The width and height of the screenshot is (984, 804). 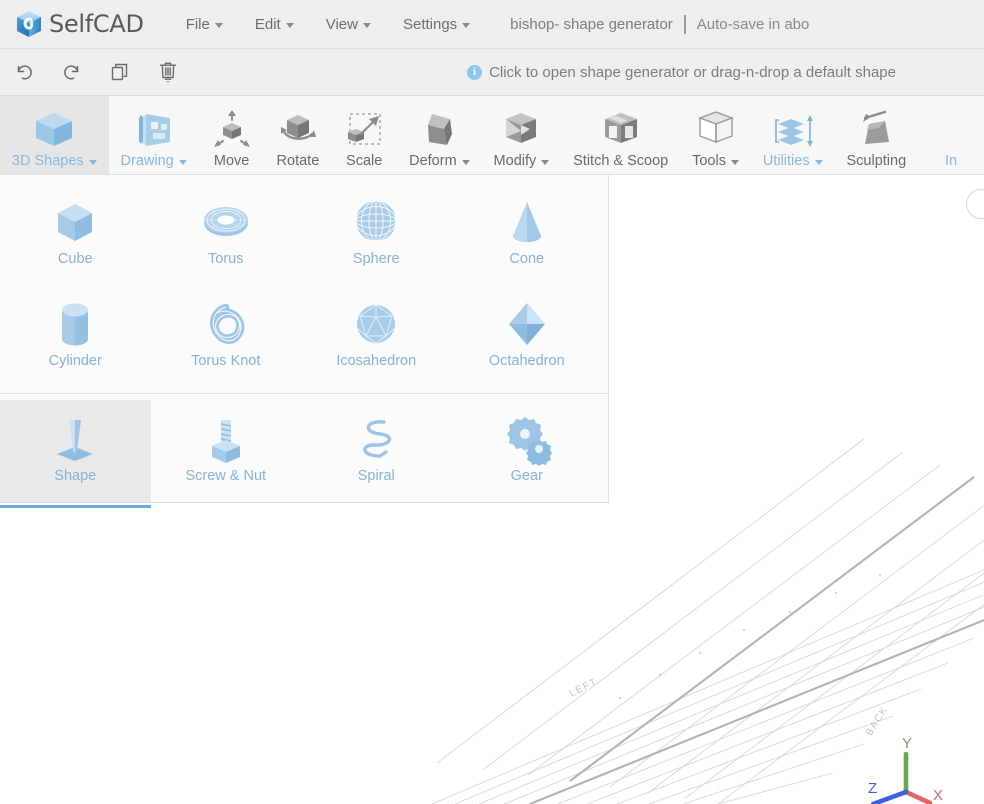 I want to click on info-icon: i, so click(x=475, y=72).